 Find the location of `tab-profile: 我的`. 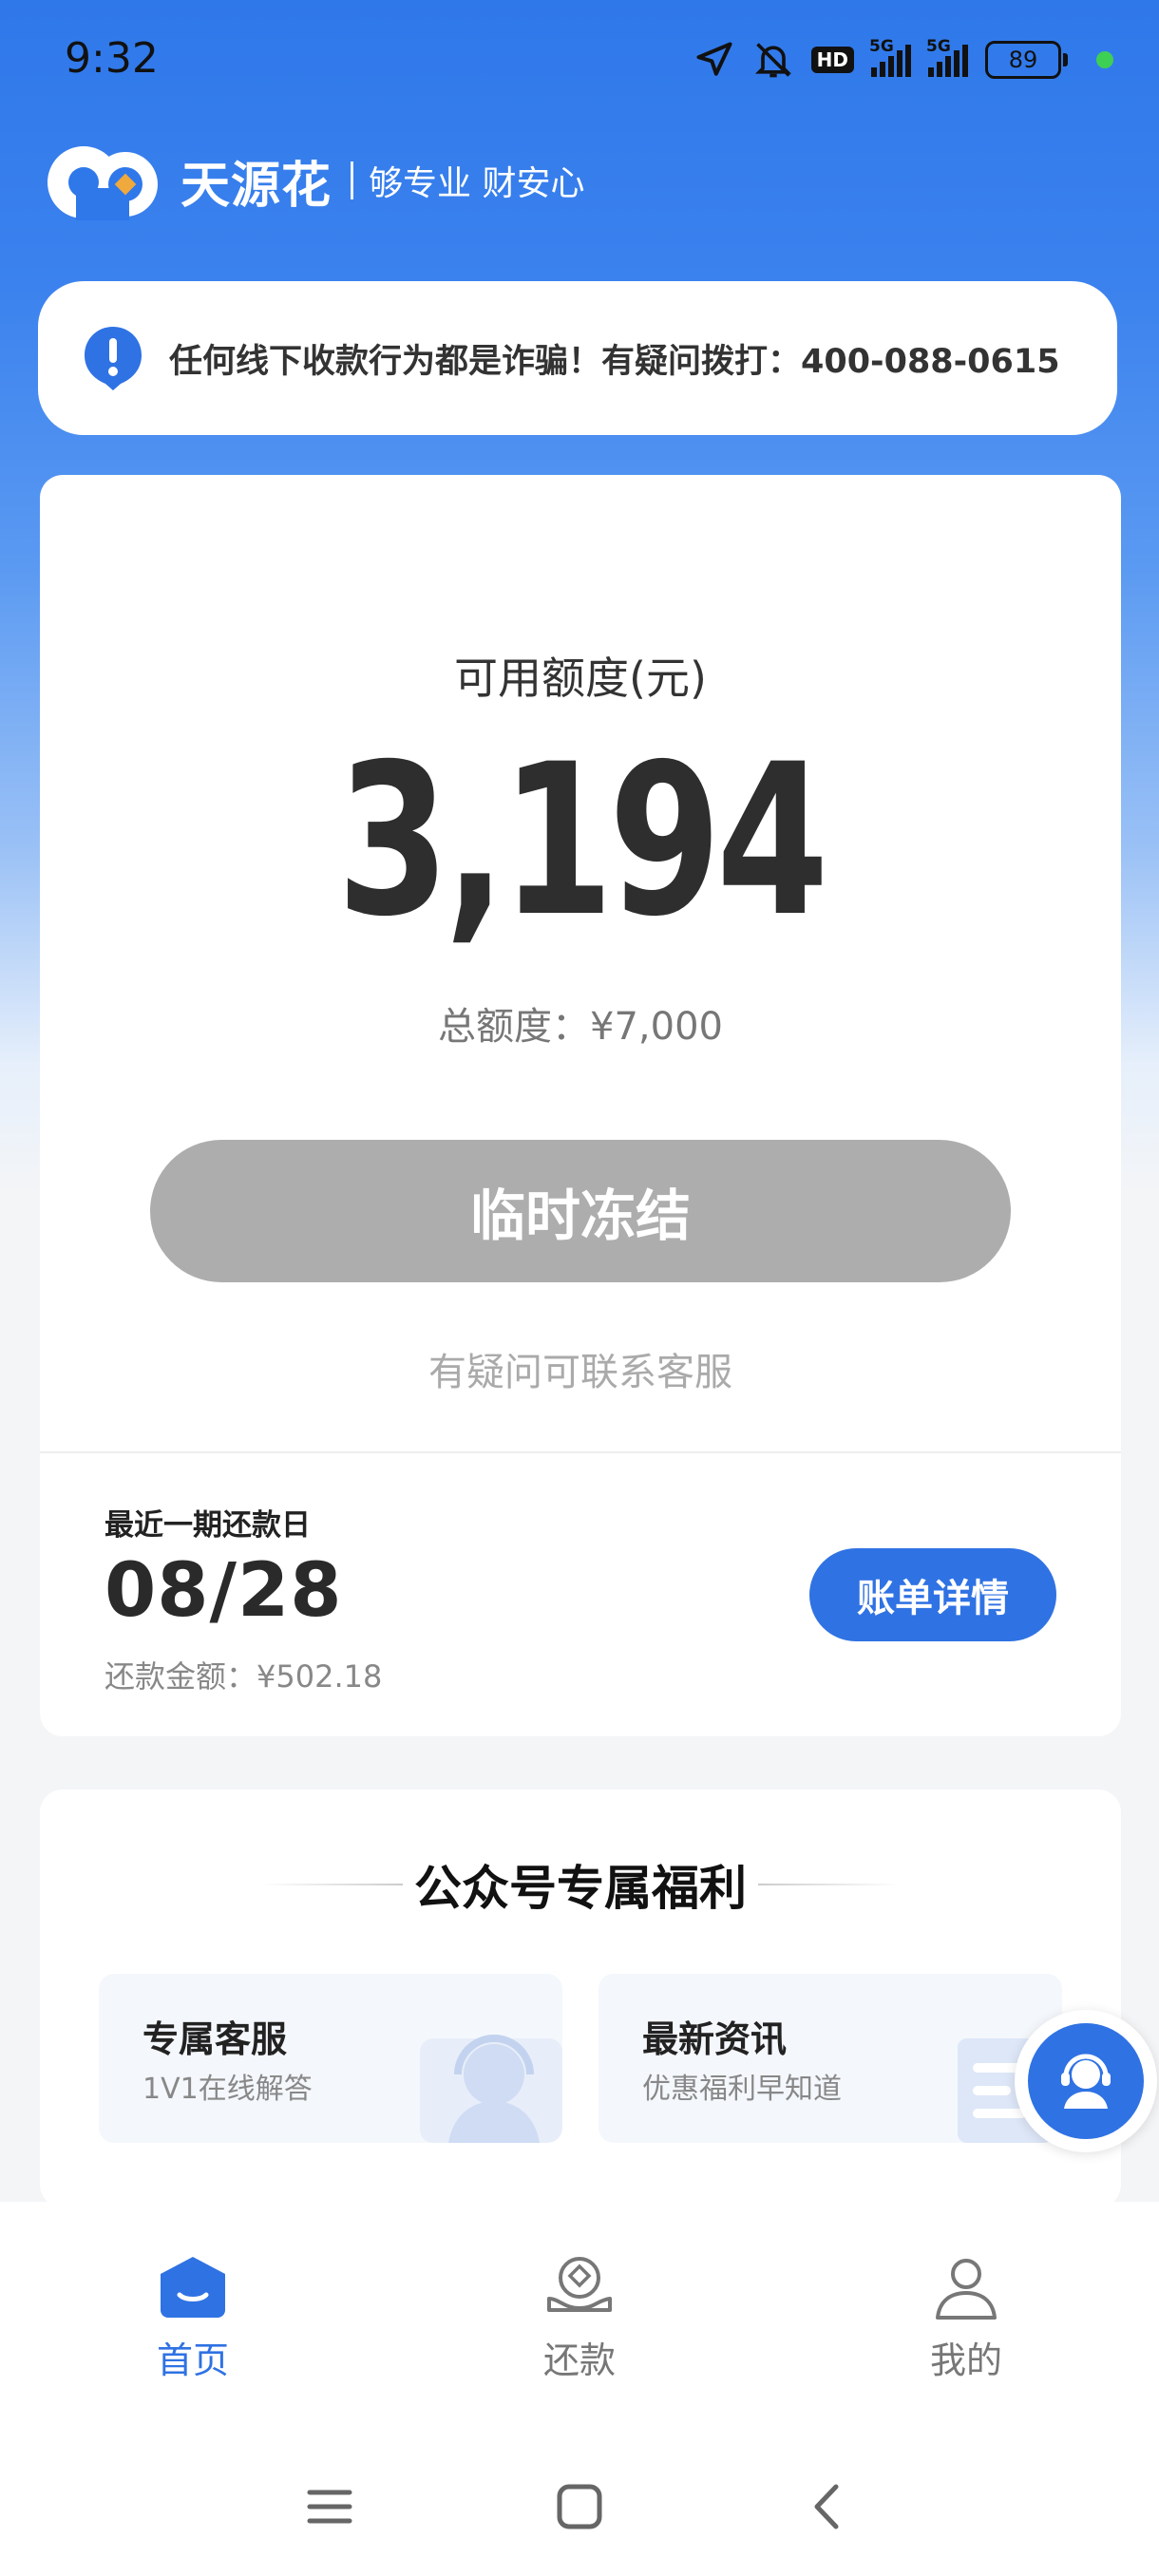

tab-profile: 我的 is located at coordinates (966, 2318).